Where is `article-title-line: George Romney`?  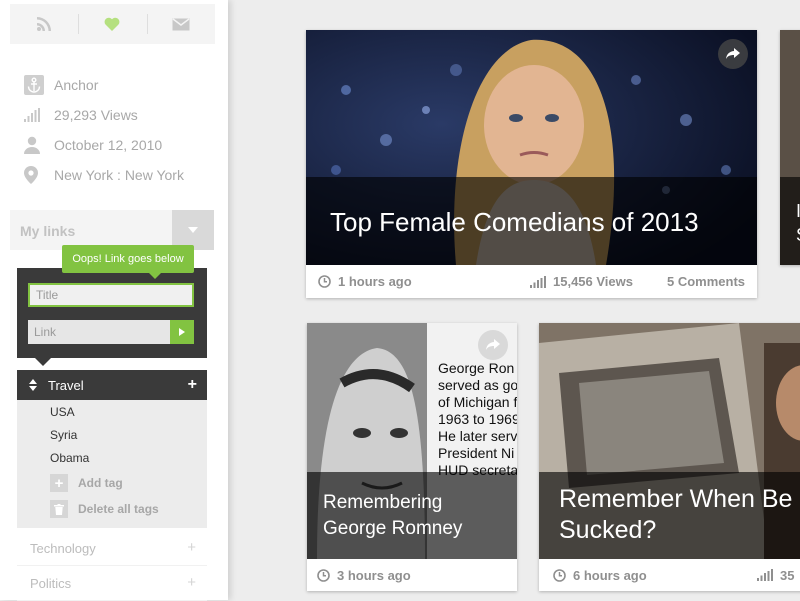
article-title-line: George Romney is located at coordinates (393, 528).